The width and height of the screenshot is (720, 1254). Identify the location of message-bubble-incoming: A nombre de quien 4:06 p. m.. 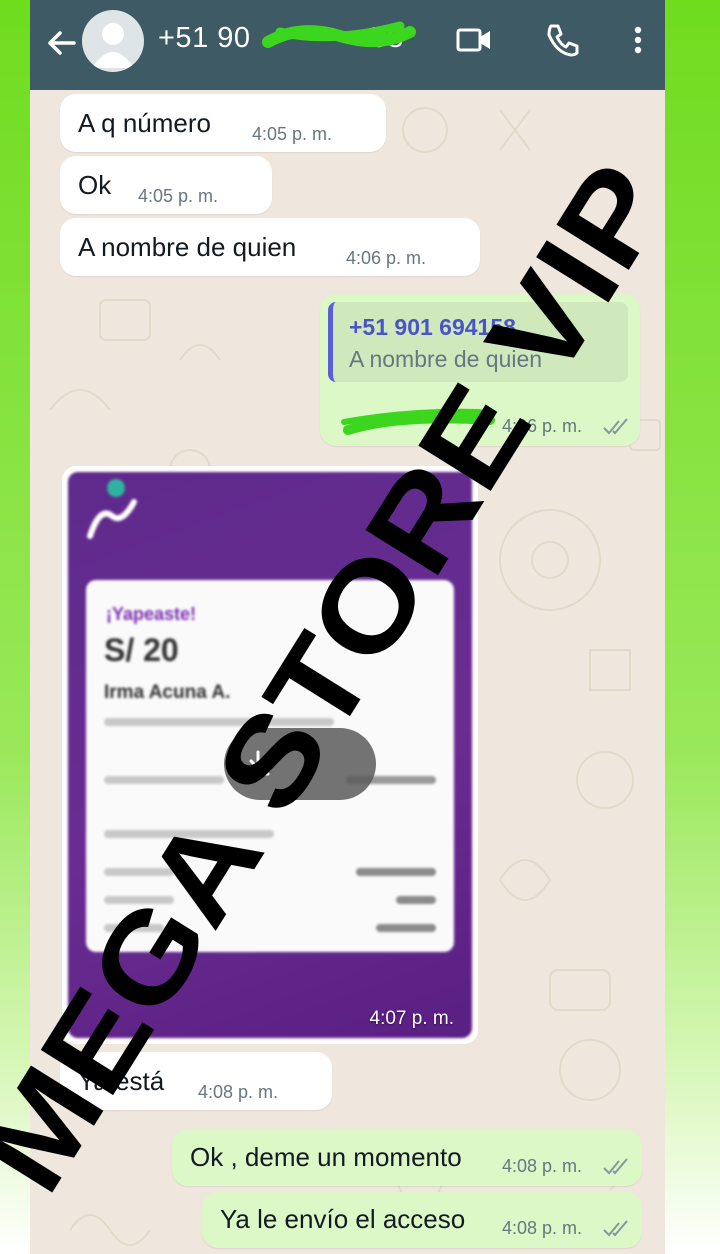
(270, 247).